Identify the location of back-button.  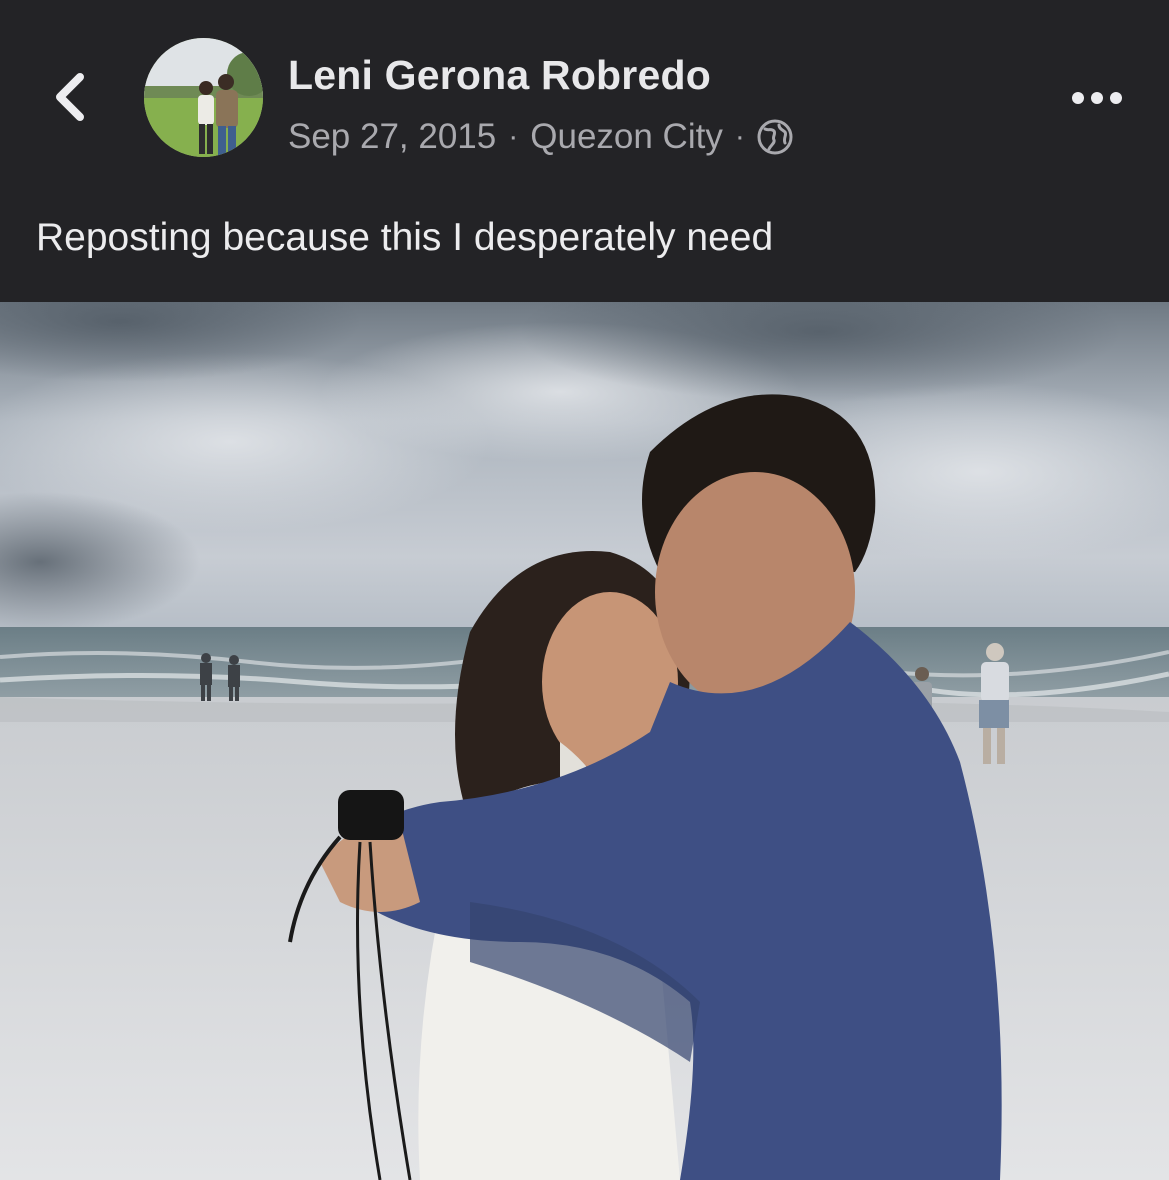
(70, 97).